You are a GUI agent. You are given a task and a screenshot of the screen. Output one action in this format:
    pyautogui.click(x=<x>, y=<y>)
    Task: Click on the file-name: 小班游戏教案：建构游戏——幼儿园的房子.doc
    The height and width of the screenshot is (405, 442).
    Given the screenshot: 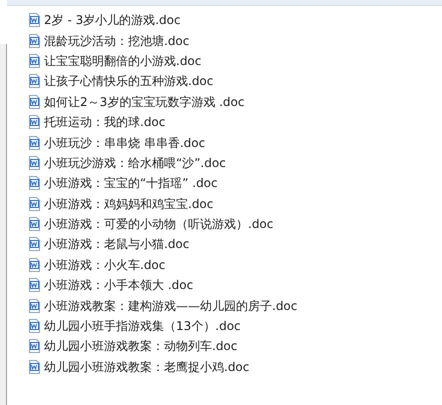 What is the action you would take?
    pyautogui.click(x=171, y=305)
    